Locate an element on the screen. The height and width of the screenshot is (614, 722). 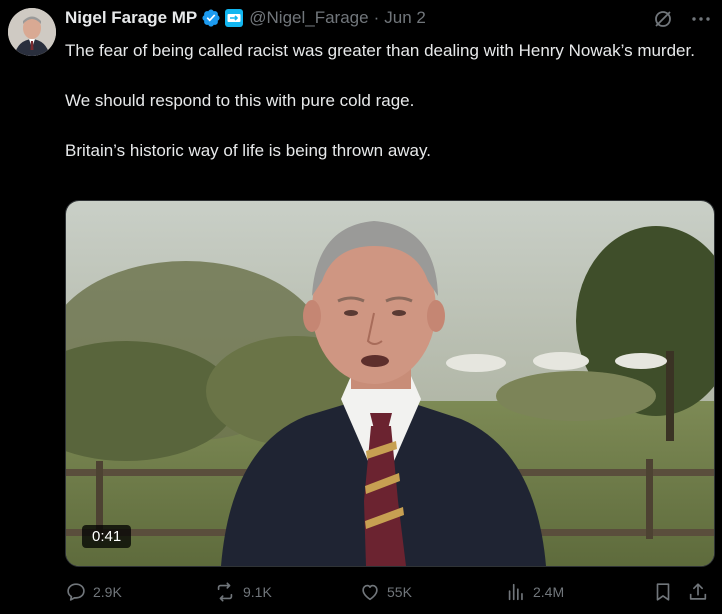
grok-icon is located at coordinates (663, 21).